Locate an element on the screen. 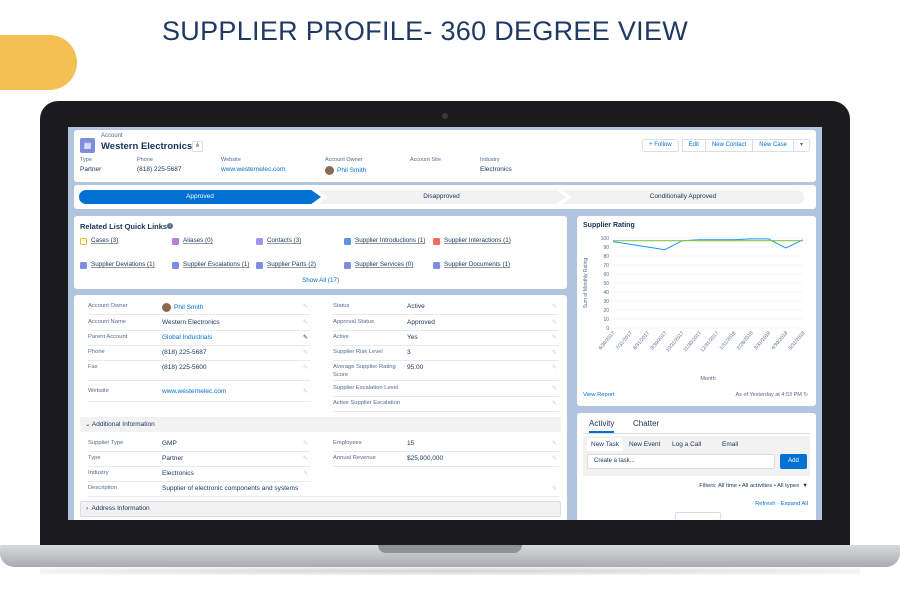  y-tick-label: 30 is located at coordinates (606, 302).